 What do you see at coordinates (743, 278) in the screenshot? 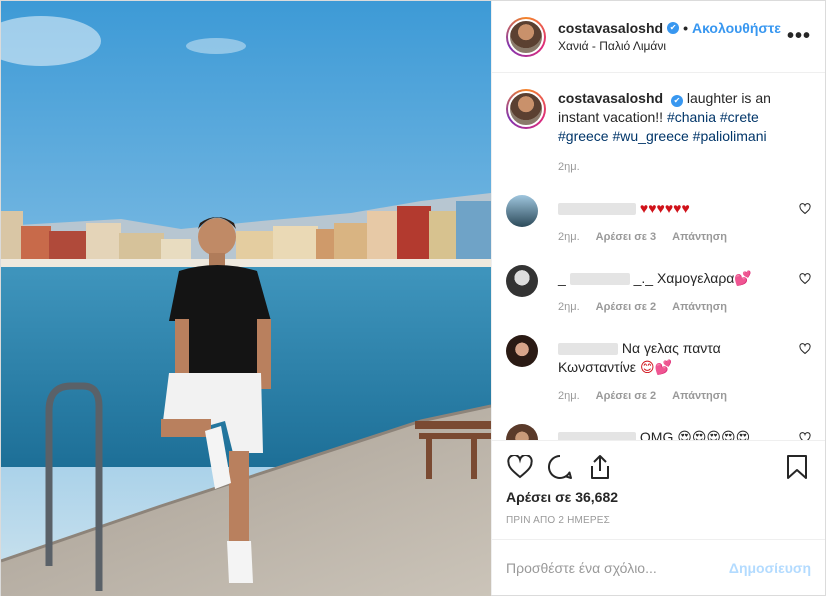
I see `comment-emoji: 💕` at bounding box center [743, 278].